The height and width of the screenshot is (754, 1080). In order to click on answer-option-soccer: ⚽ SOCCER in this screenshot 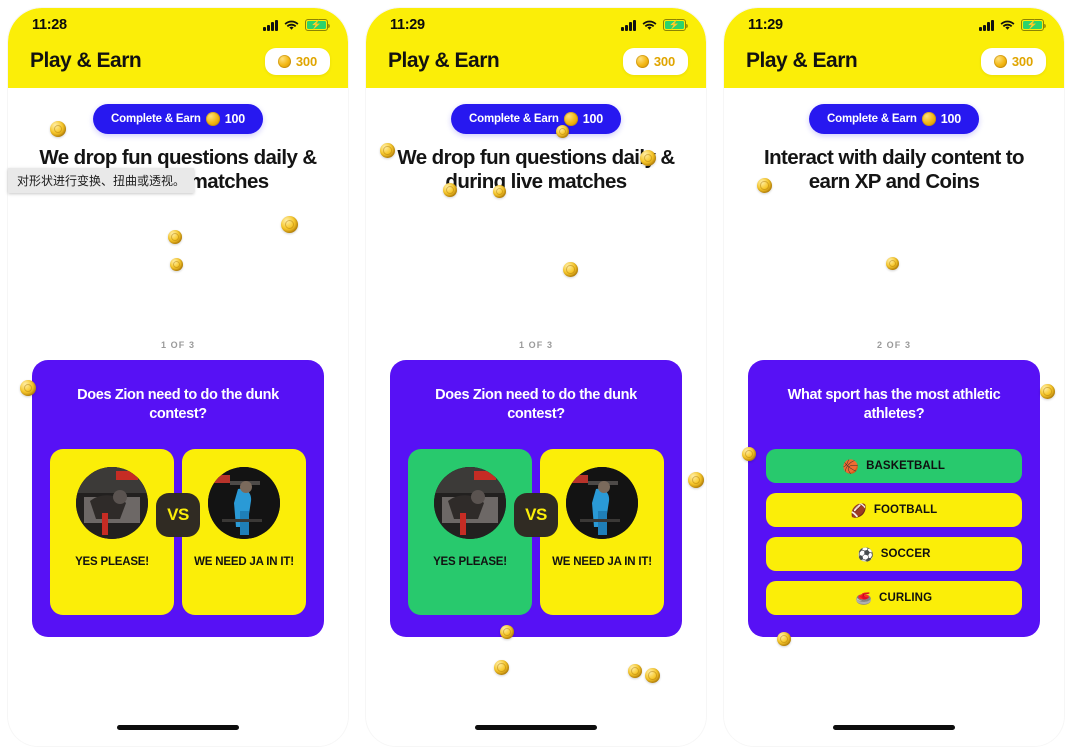, I will do `click(894, 554)`.